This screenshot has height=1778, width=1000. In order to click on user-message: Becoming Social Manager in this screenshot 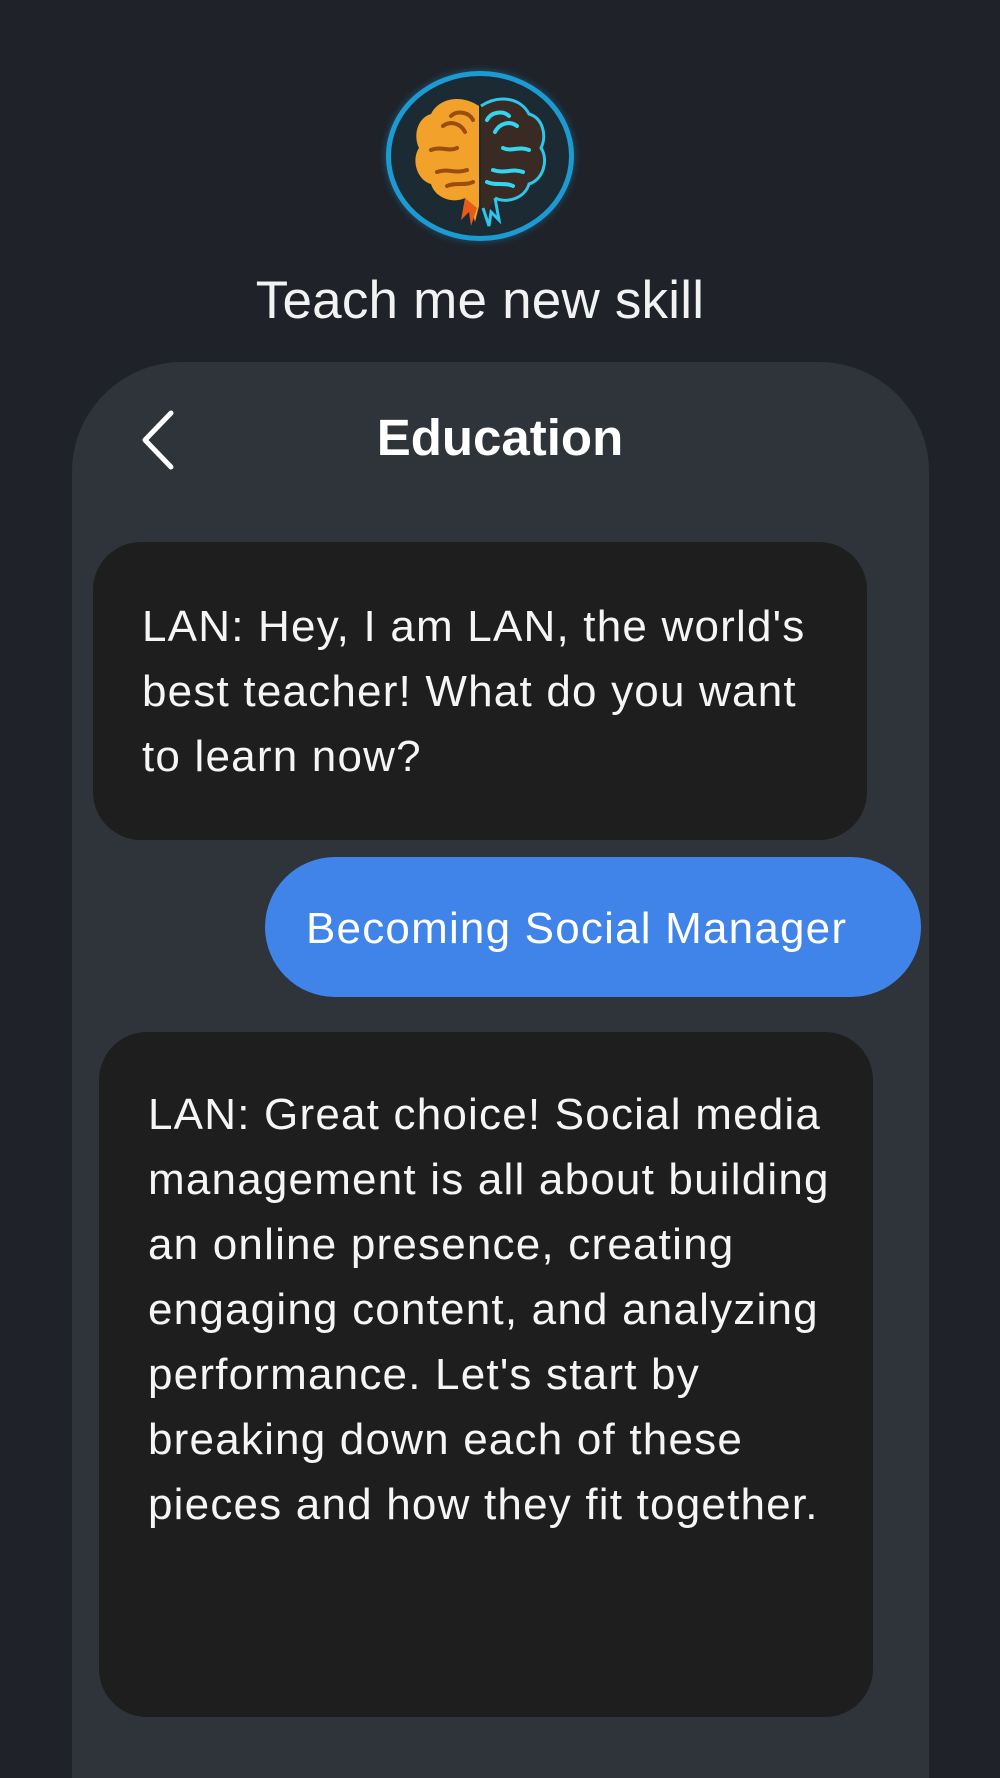, I will do `click(593, 927)`.